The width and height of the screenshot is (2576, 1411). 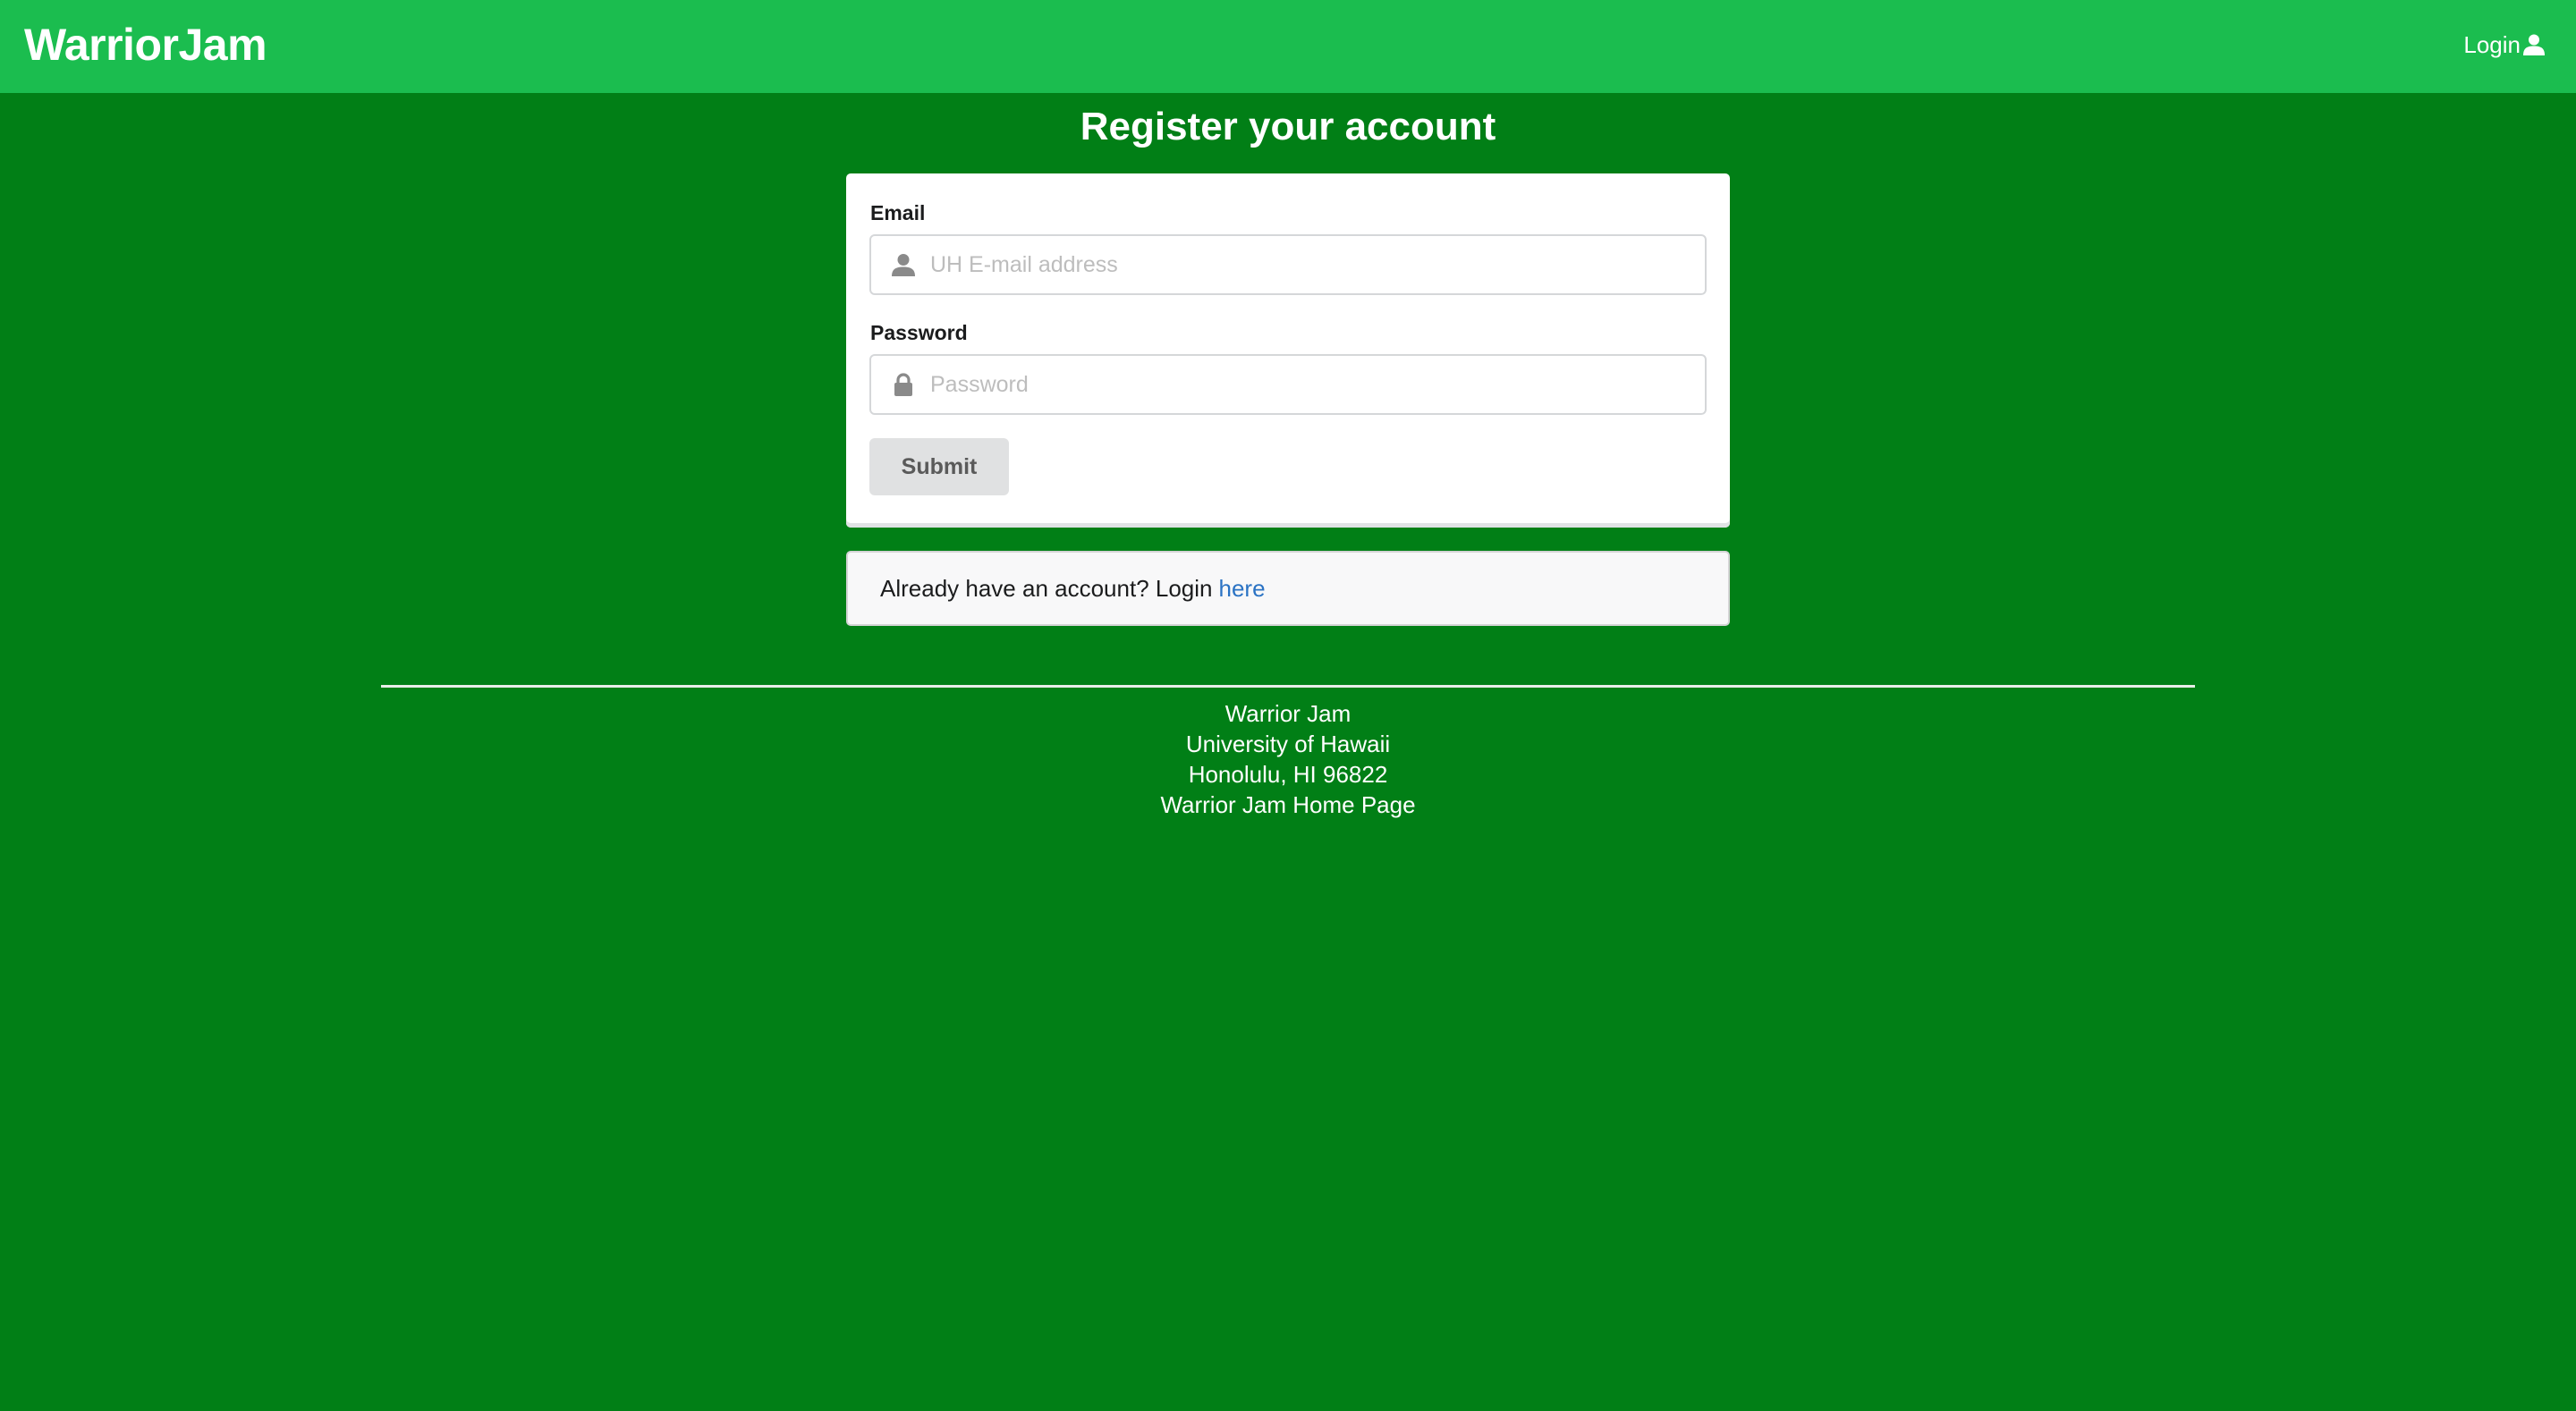 I want to click on password-input, so click(x=1310, y=385).